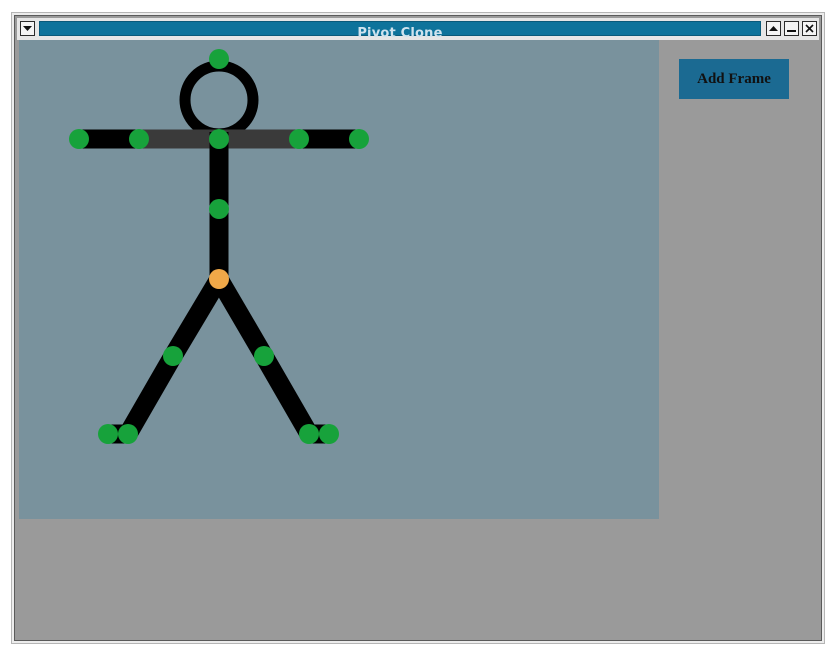 The height and width of the screenshot is (653, 839). I want to click on title-bar: Pivot Clone, so click(418, 29).